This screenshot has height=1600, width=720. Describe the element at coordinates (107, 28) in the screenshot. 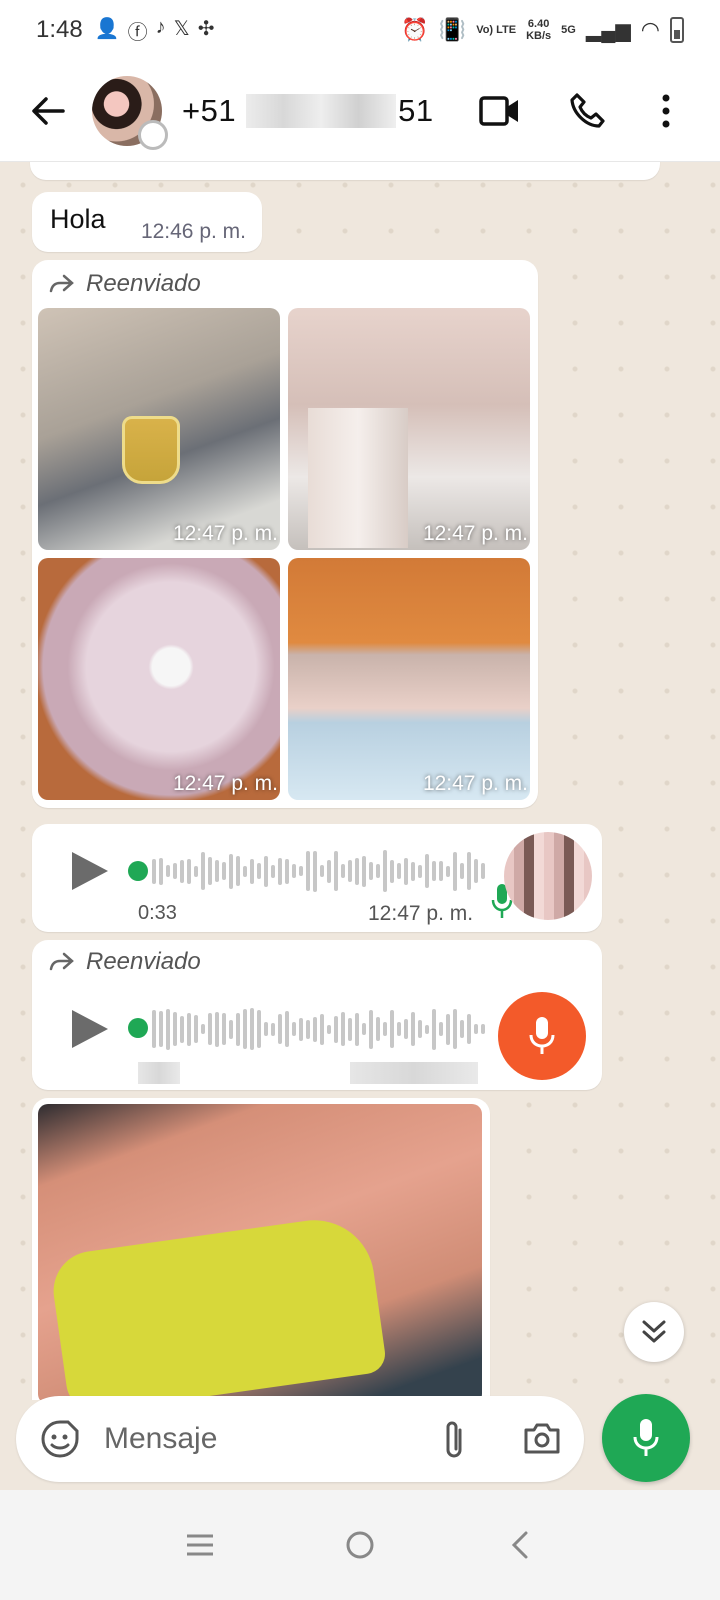

I see `contact-notification-icon: 👤` at that location.